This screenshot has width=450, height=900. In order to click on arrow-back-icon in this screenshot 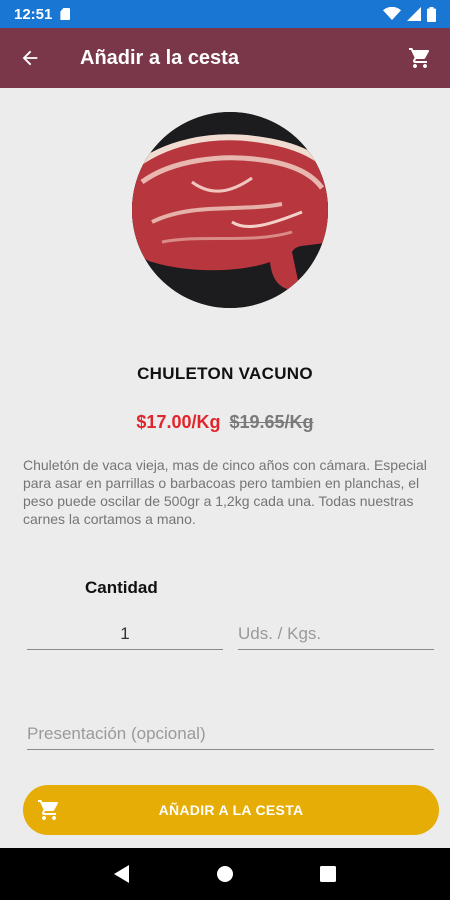, I will do `click(30, 58)`.